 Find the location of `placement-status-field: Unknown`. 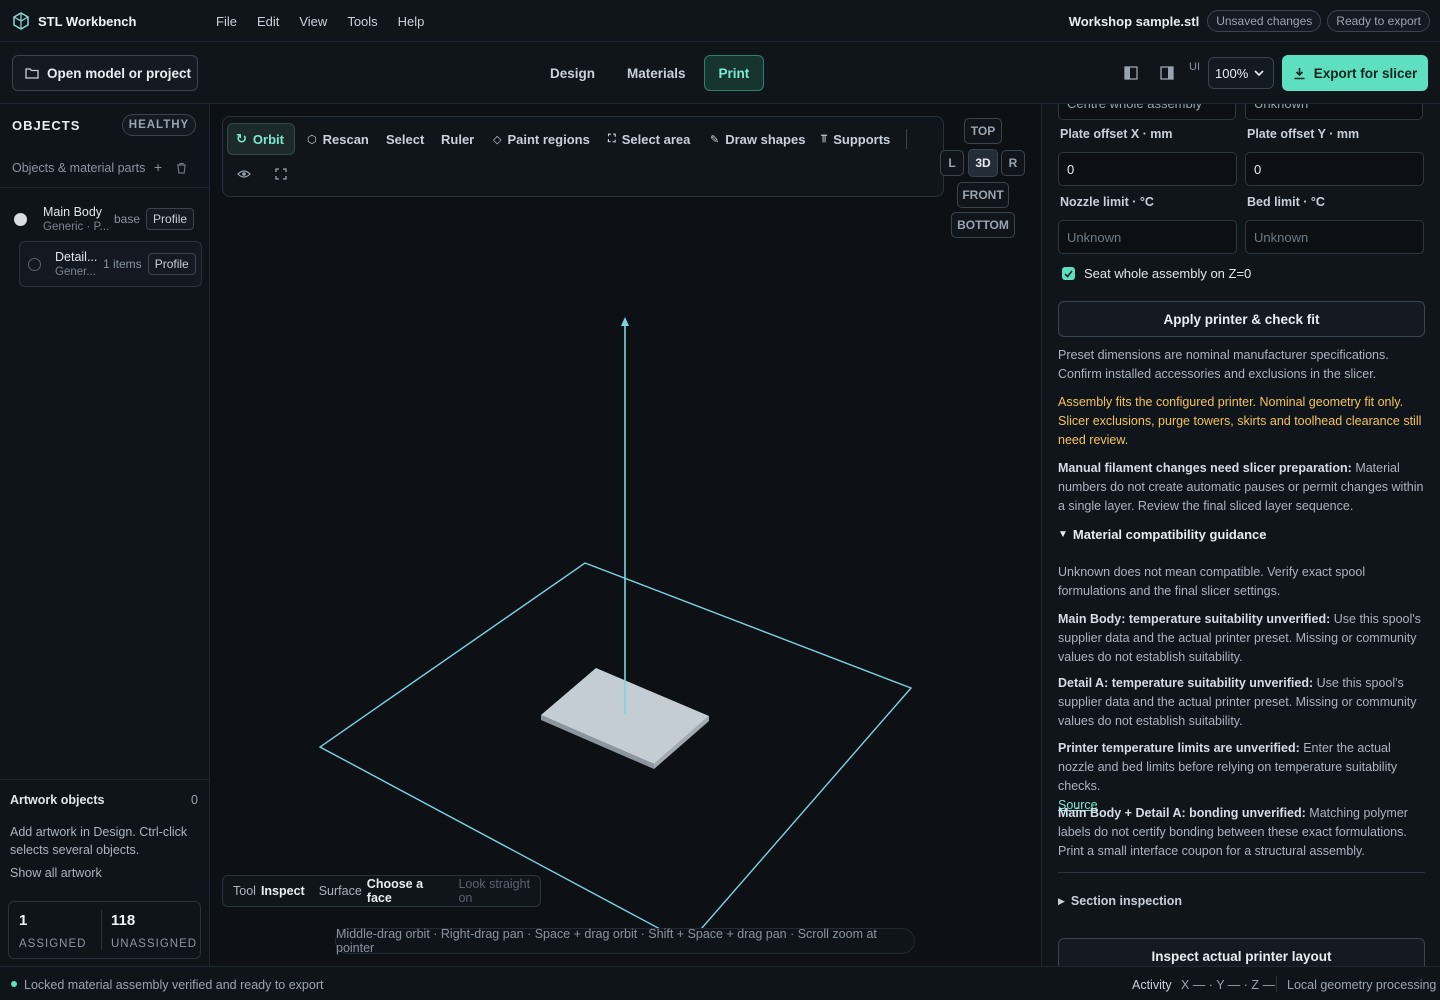

placement-status-field: Unknown is located at coordinates (1334, 112).